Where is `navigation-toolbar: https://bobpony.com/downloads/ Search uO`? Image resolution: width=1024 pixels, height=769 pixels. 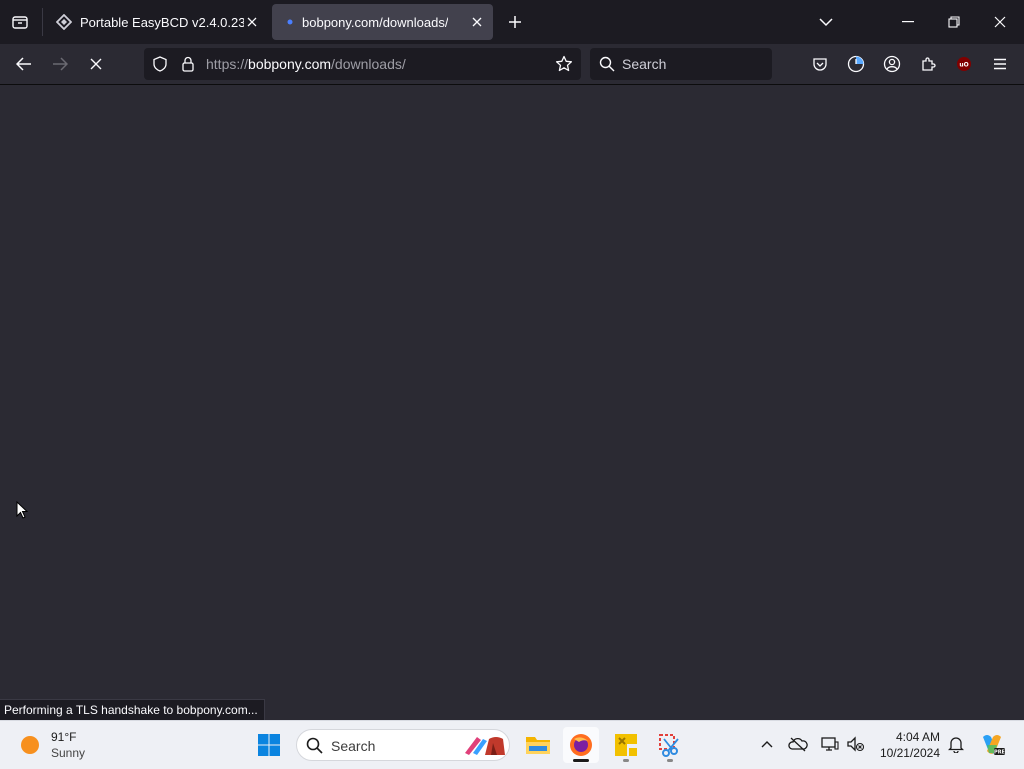
navigation-toolbar: https://bobpony.com/downloads/ Search uO is located at coordinates (512, 64).